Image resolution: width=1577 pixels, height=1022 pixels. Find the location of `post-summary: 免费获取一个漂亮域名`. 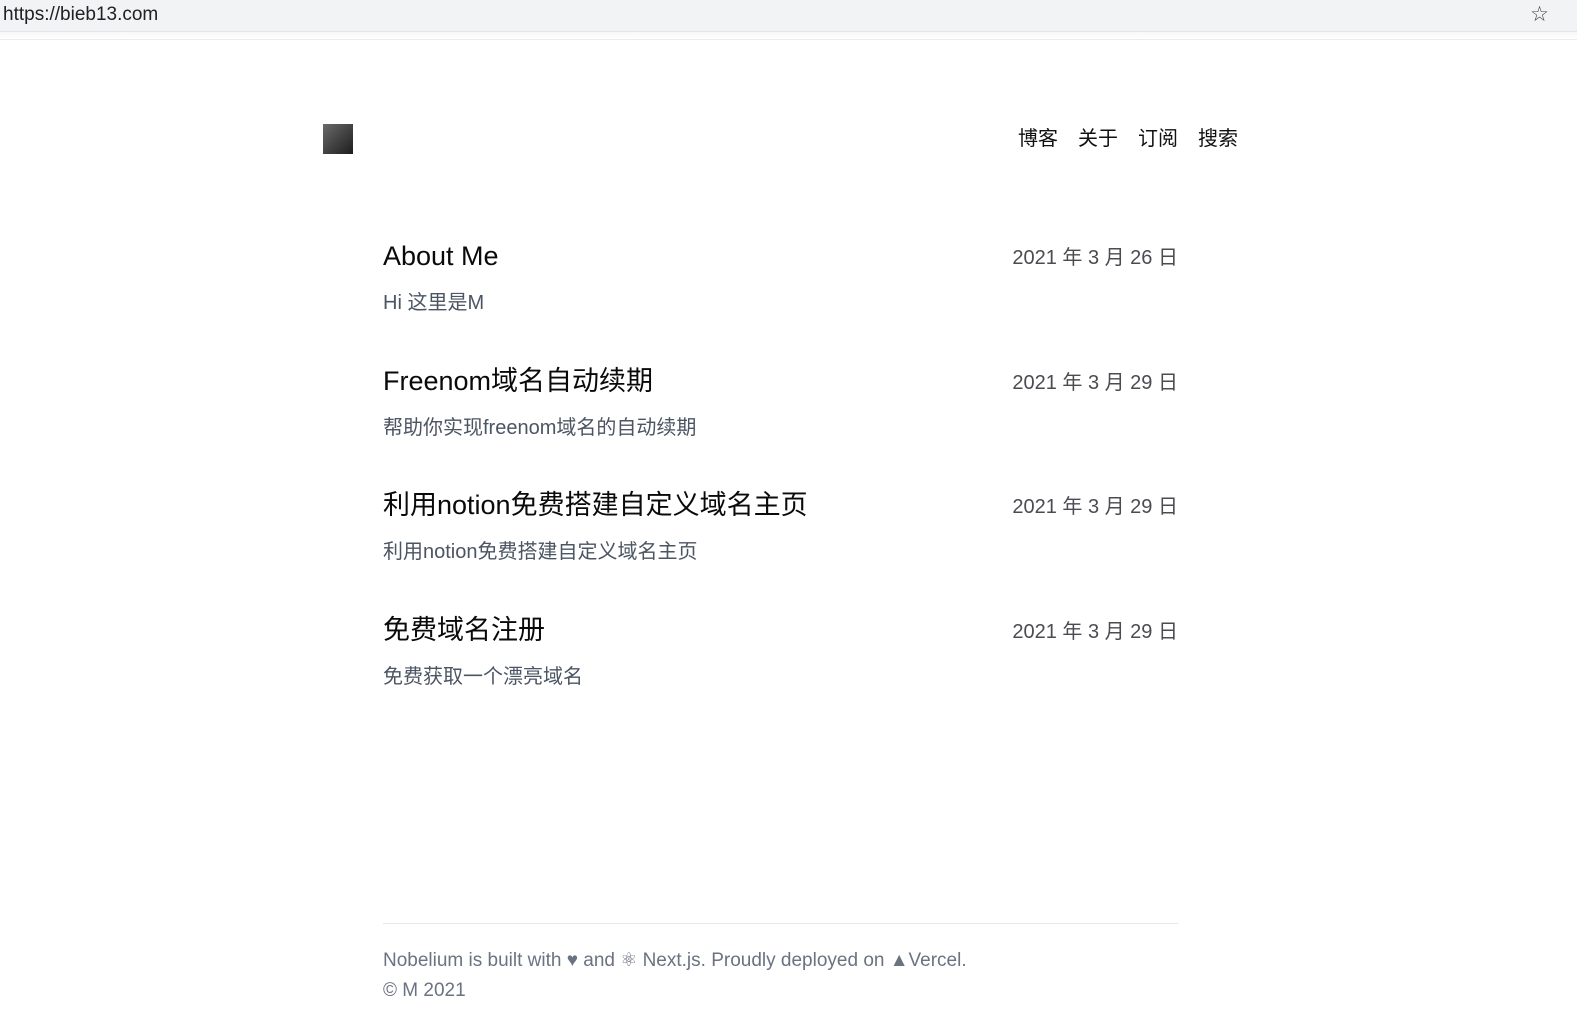

post-summary: 免费获取一个漂亮域名 is located at coordinates (483, 676).